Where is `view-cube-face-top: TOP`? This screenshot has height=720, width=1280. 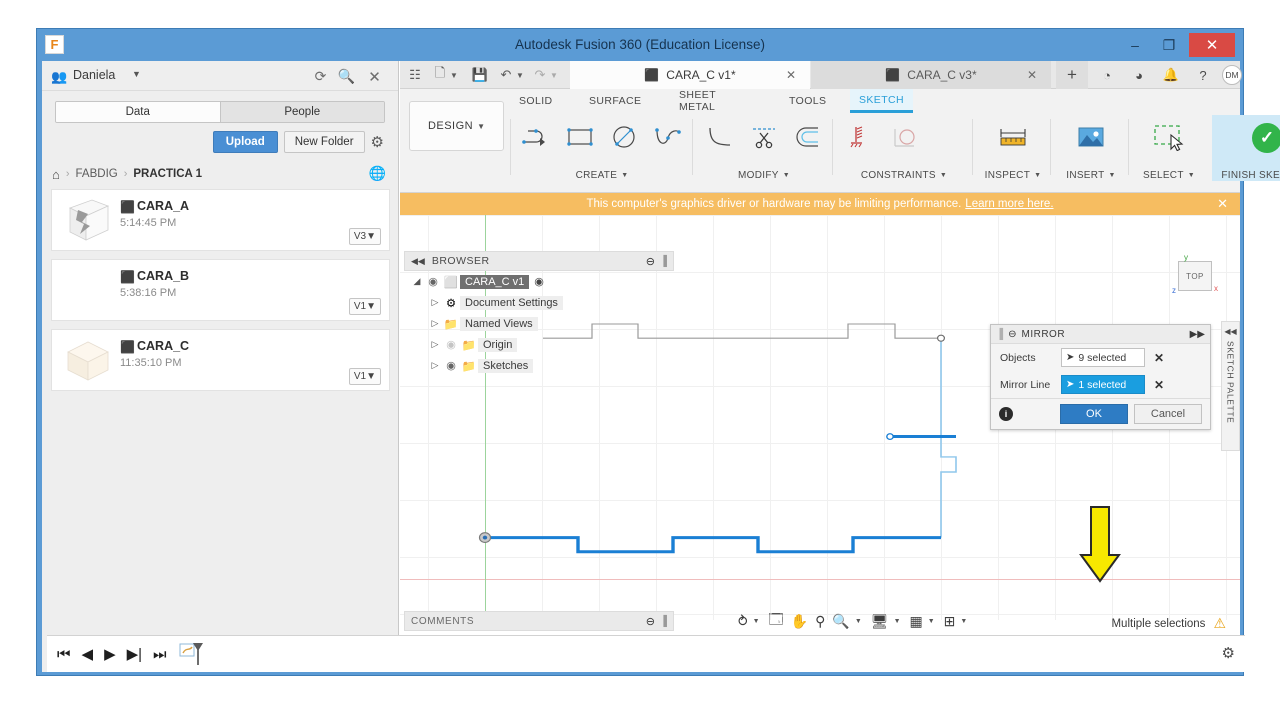
view-cube-face-top: TOP is located at coordinates (1195, 276).